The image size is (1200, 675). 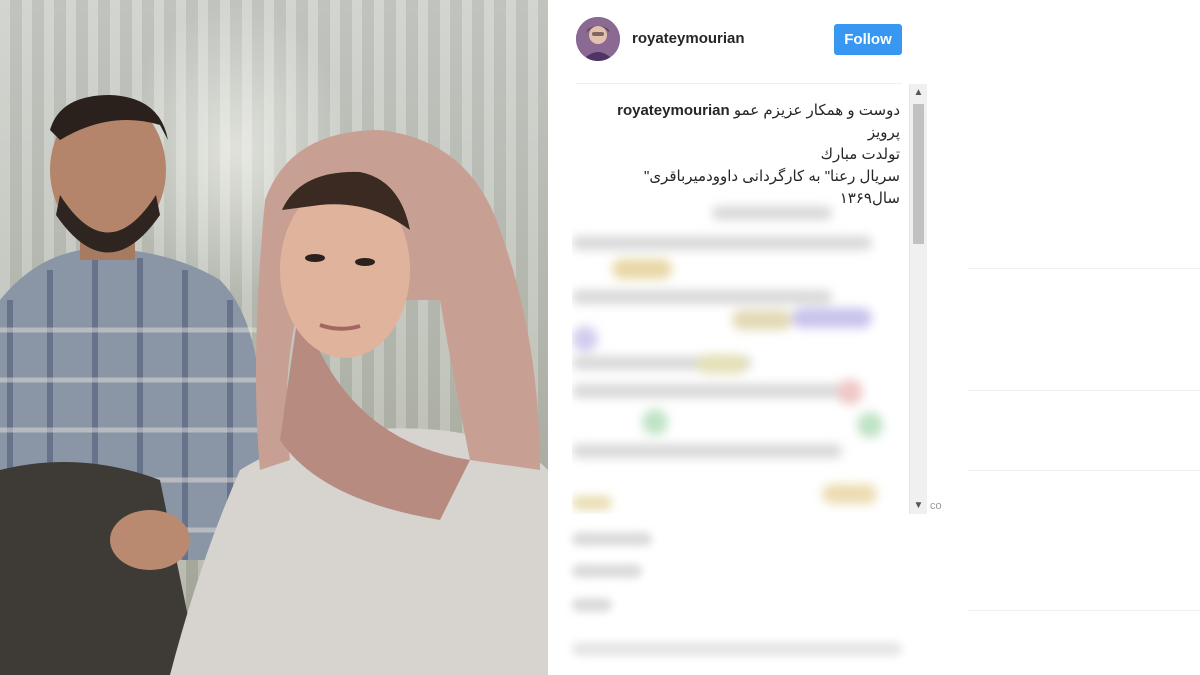 I want to click on scroll-thumb, so click(x=918, y=174).